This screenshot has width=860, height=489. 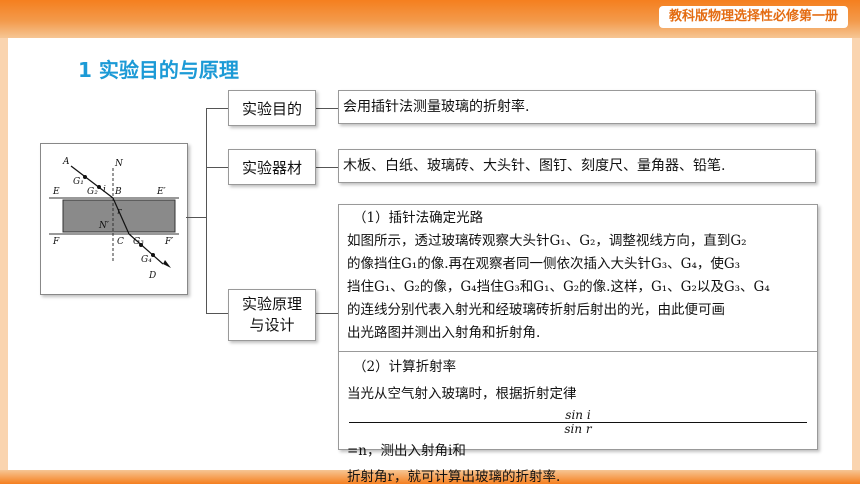 What do you see at coordinates (430, 19) in the screenshot?
I see `header-bar: 教科版物理选择性必修第一册` at bounding box center [430, 19].